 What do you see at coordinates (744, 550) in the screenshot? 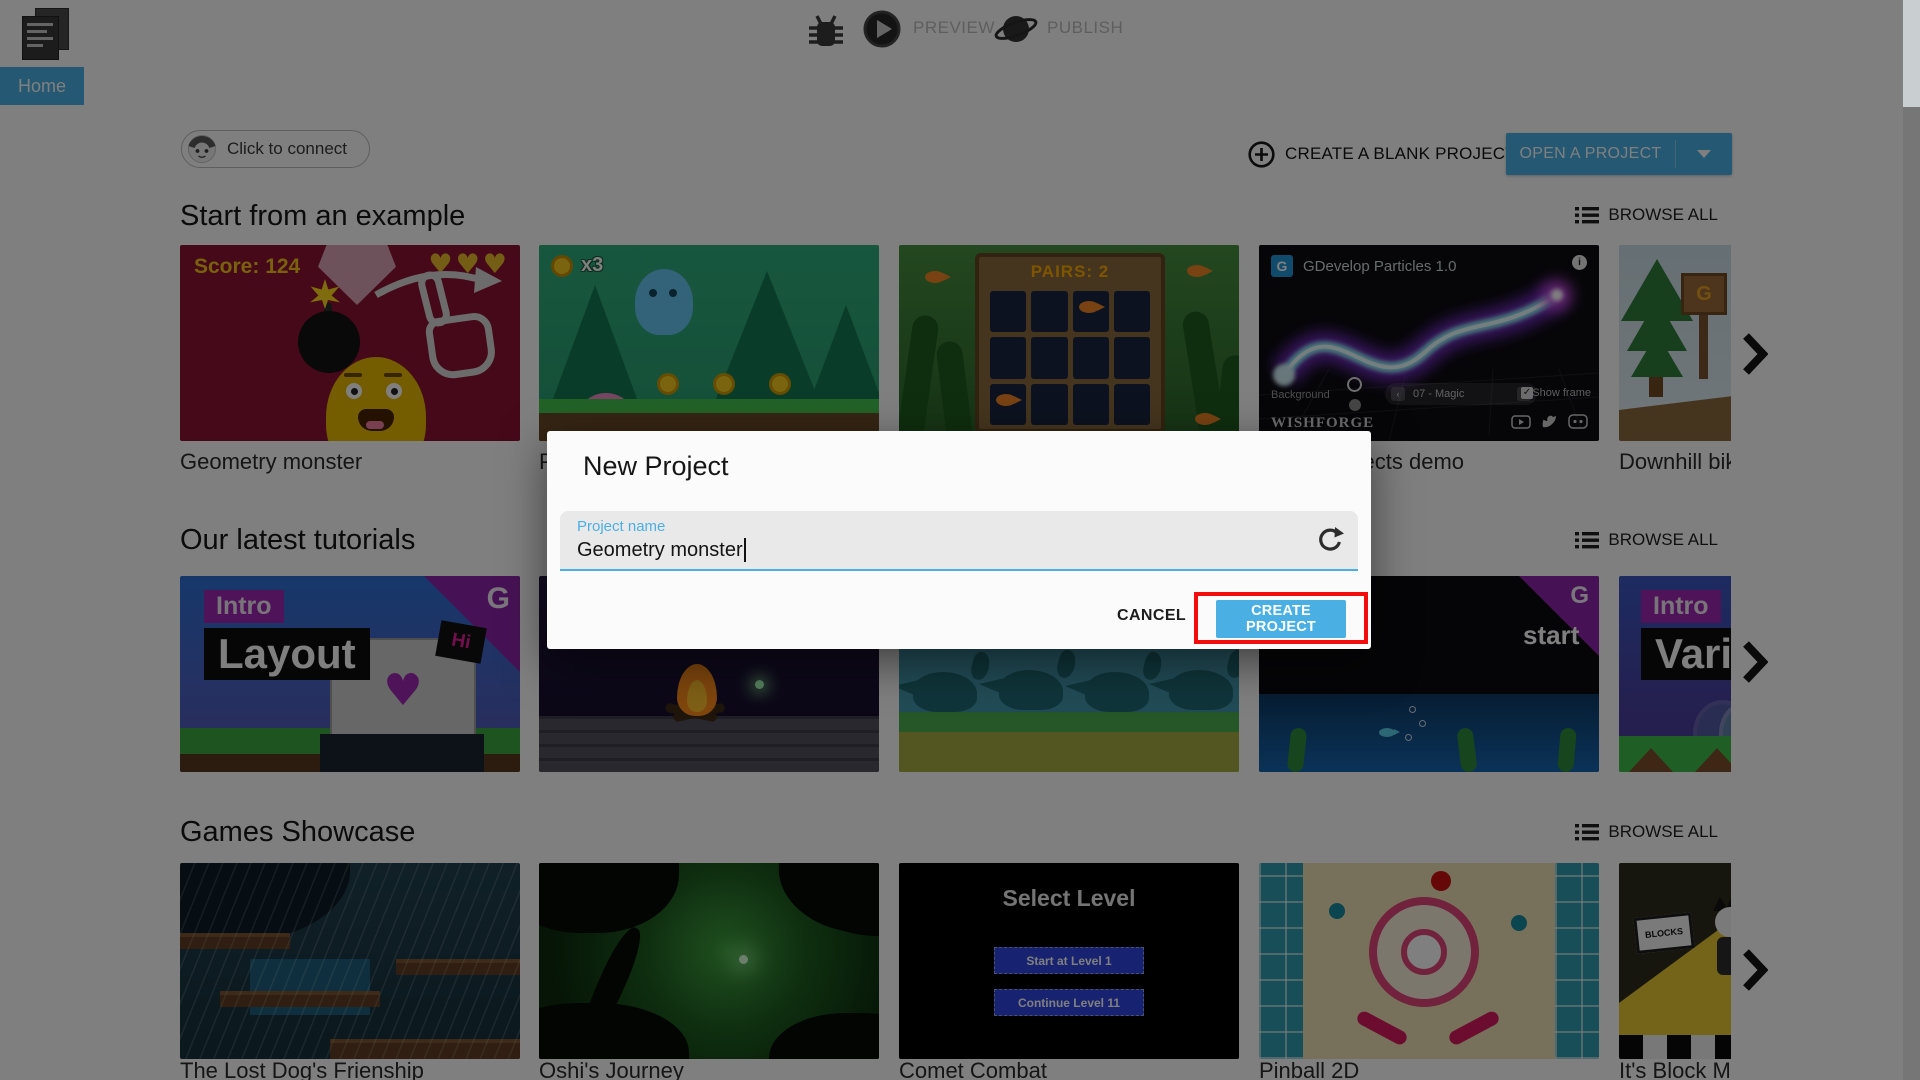
I see `text-caret` at bounding box center [744, 550].